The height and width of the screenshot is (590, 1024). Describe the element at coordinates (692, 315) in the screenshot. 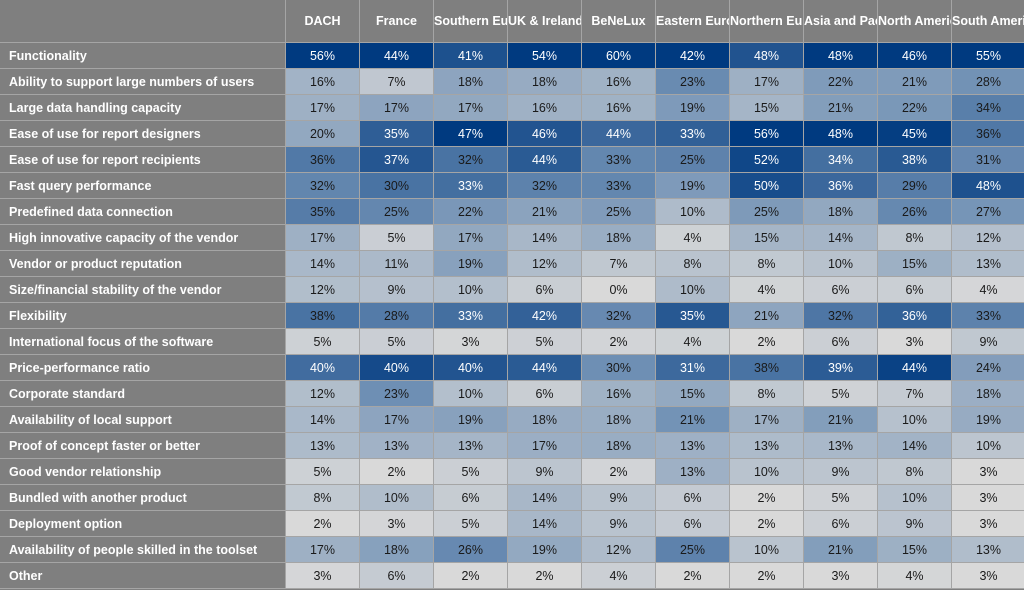

I see `heatmap-cell: 35%` at that location.